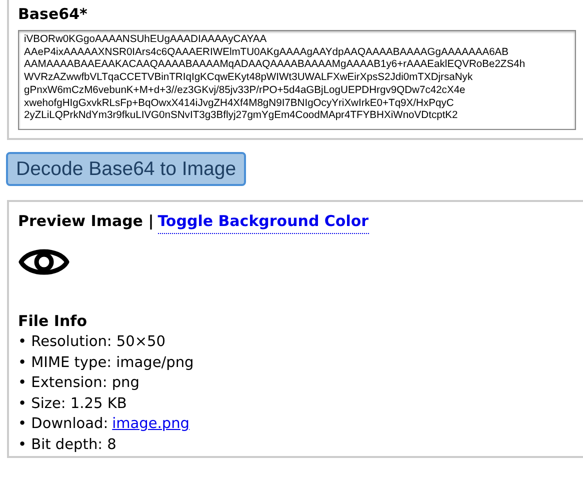 This screenshot has width=583, height=477. Describe the element at coordinates (79, 383) in the screenshot. I see `info-item: • Extension: png` at that location.